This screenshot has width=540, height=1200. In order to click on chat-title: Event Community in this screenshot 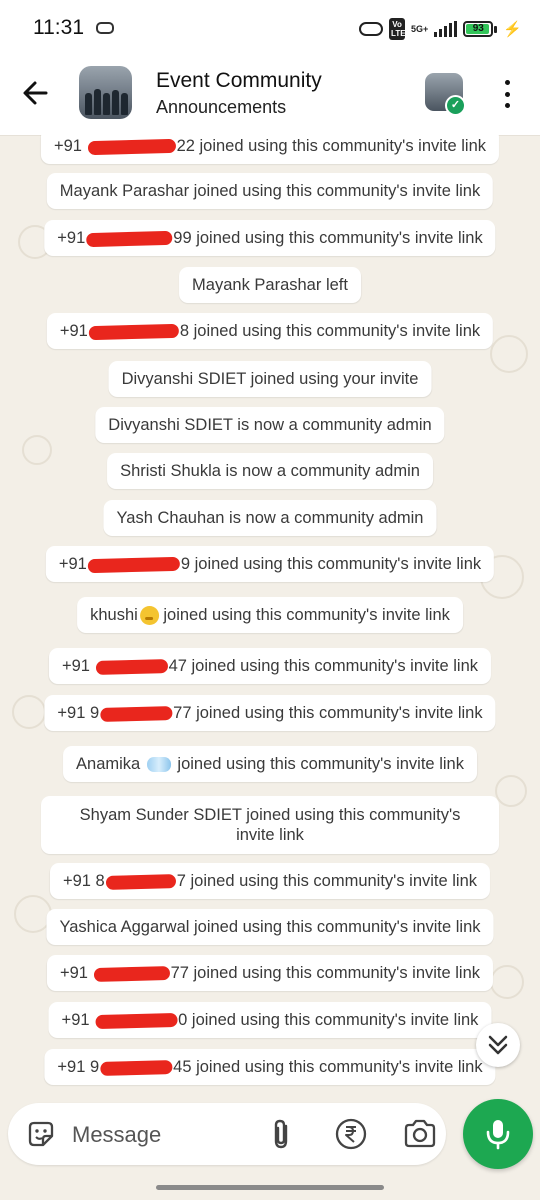, I will do `click(239, 81)`.